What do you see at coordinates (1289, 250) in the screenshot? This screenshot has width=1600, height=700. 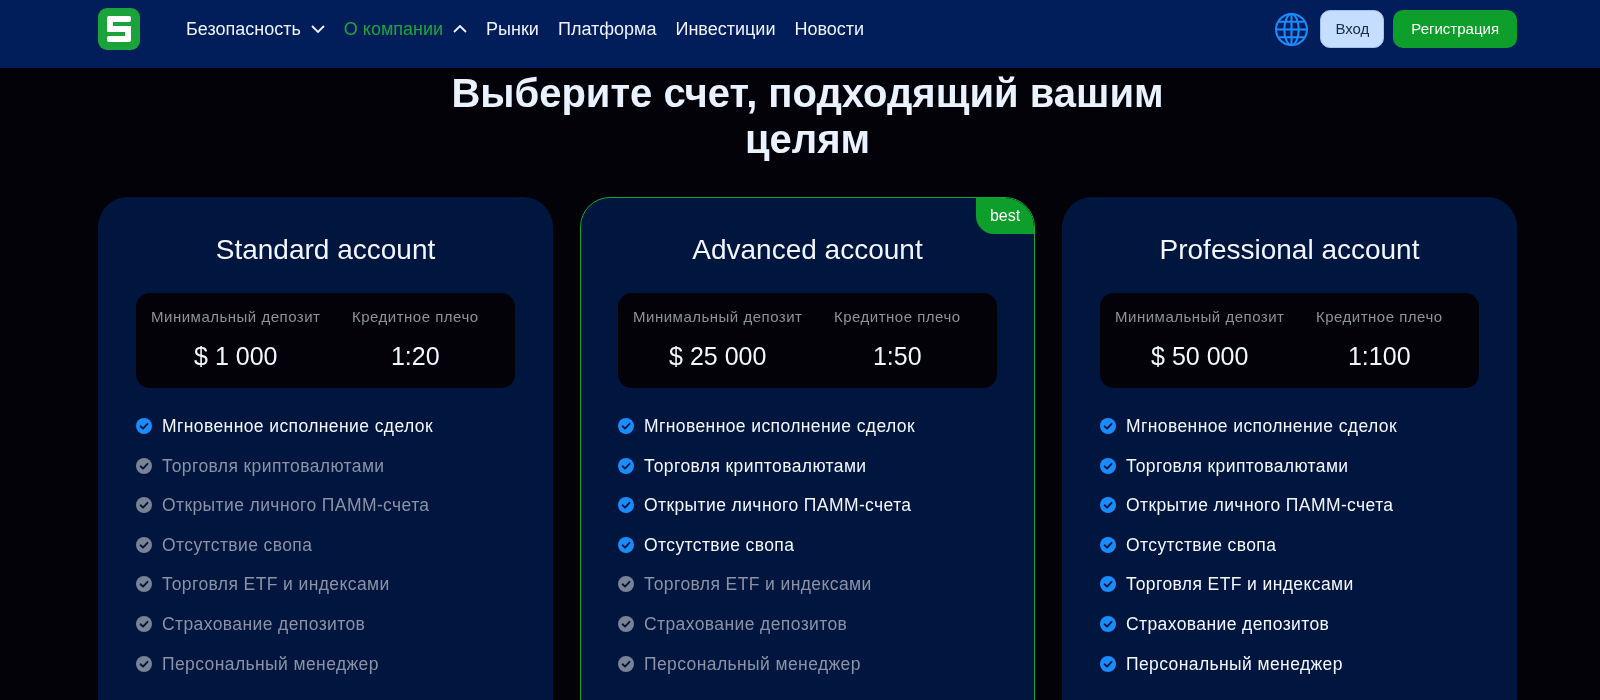 I see `card-title: Professional account` at bounding box center [1289, 250].